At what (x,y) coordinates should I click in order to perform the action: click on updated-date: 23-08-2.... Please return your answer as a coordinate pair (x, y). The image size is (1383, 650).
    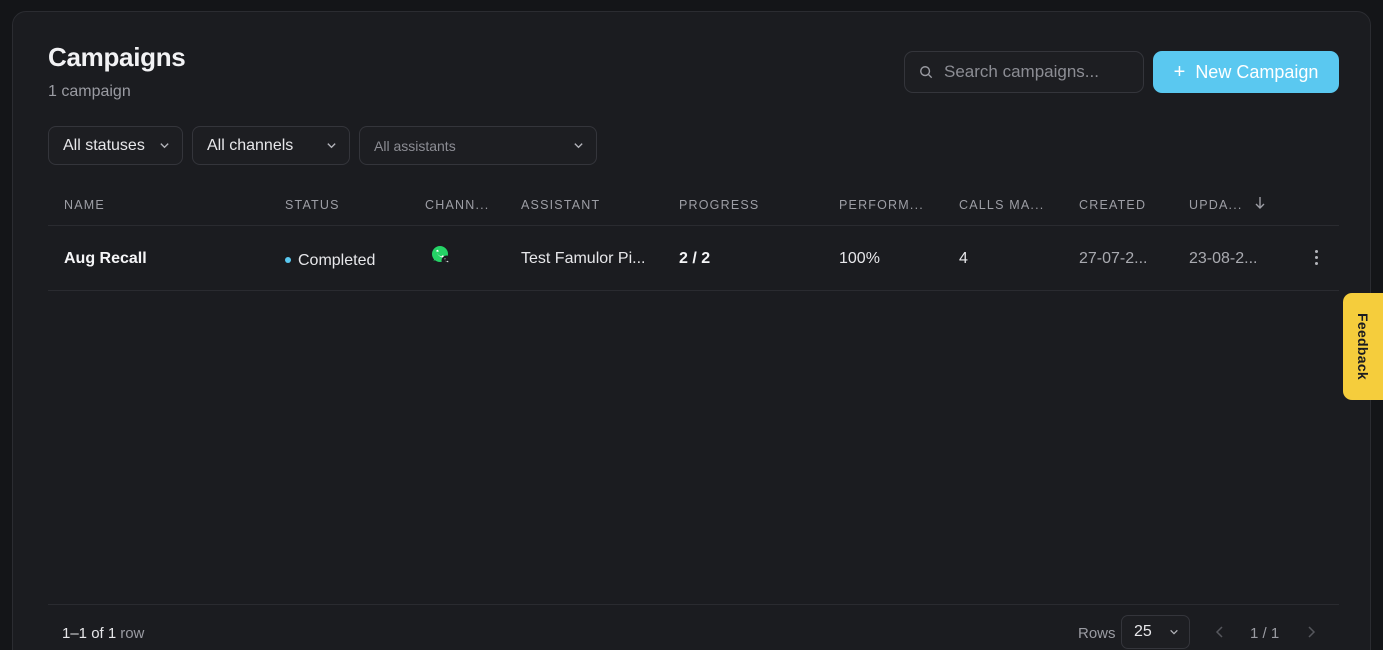
    Looking at the image, I should click on (1223, 258).